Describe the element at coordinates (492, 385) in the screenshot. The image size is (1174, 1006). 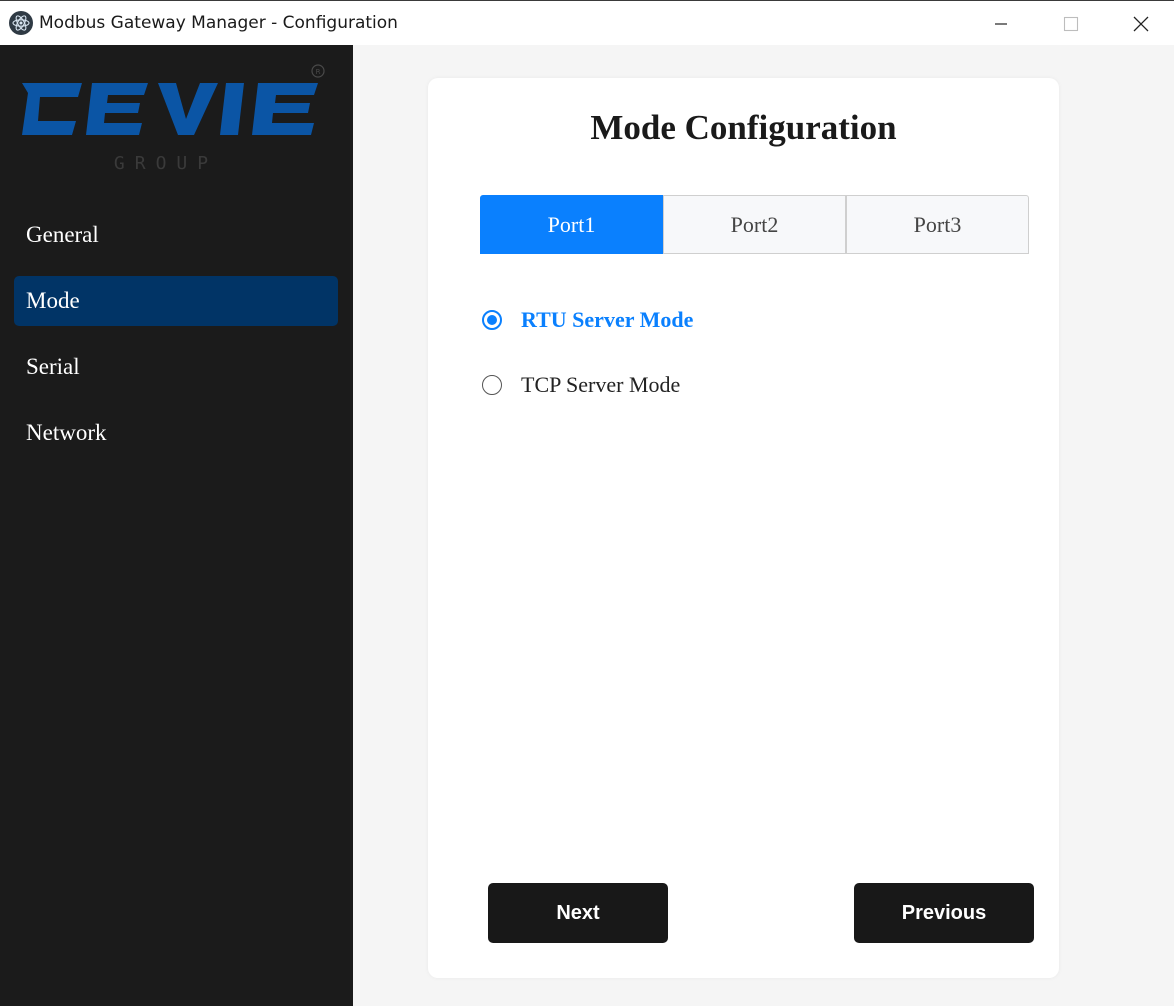
I see `radio-button-unchecked` at that location.